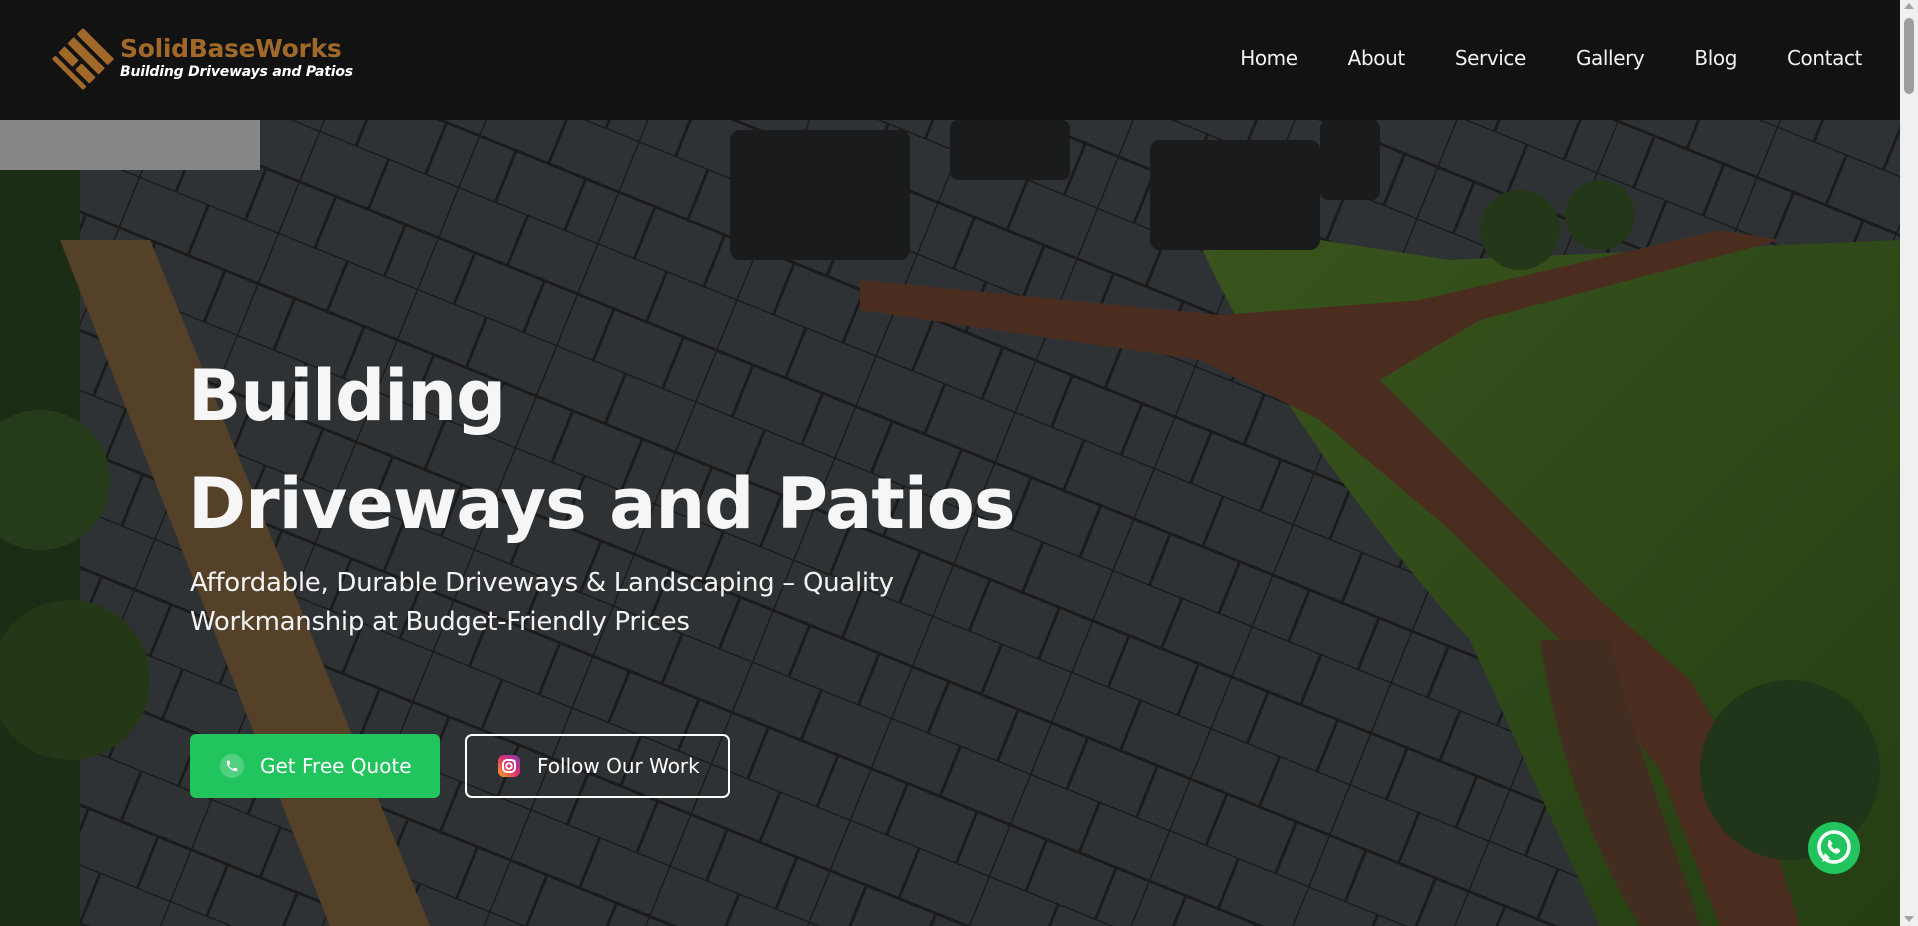 The width and height of the screenshot is (1918, 926). Describe the element at coordinates (1909, 6) in the screenshot. I see `scroll-up-arrow-icon` at that location.